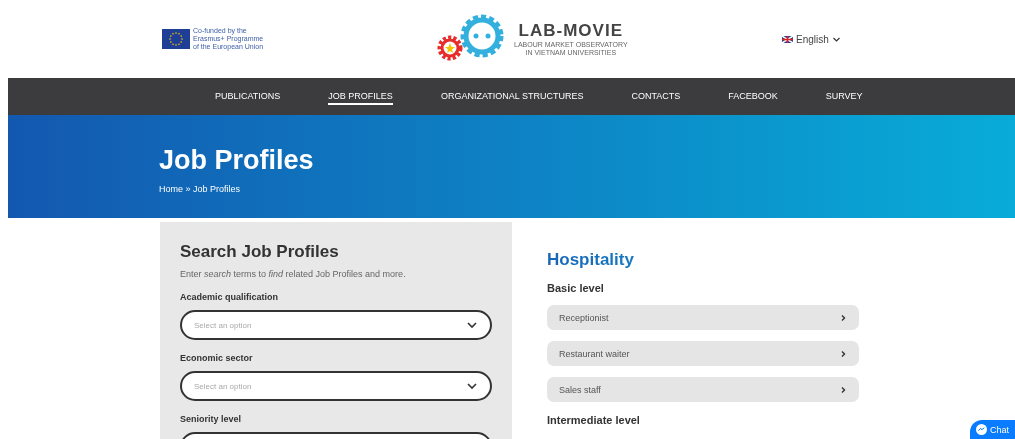 The image size is (1015, 439). I want to click on job-profile-link: Sales staff, so click(703, 389).